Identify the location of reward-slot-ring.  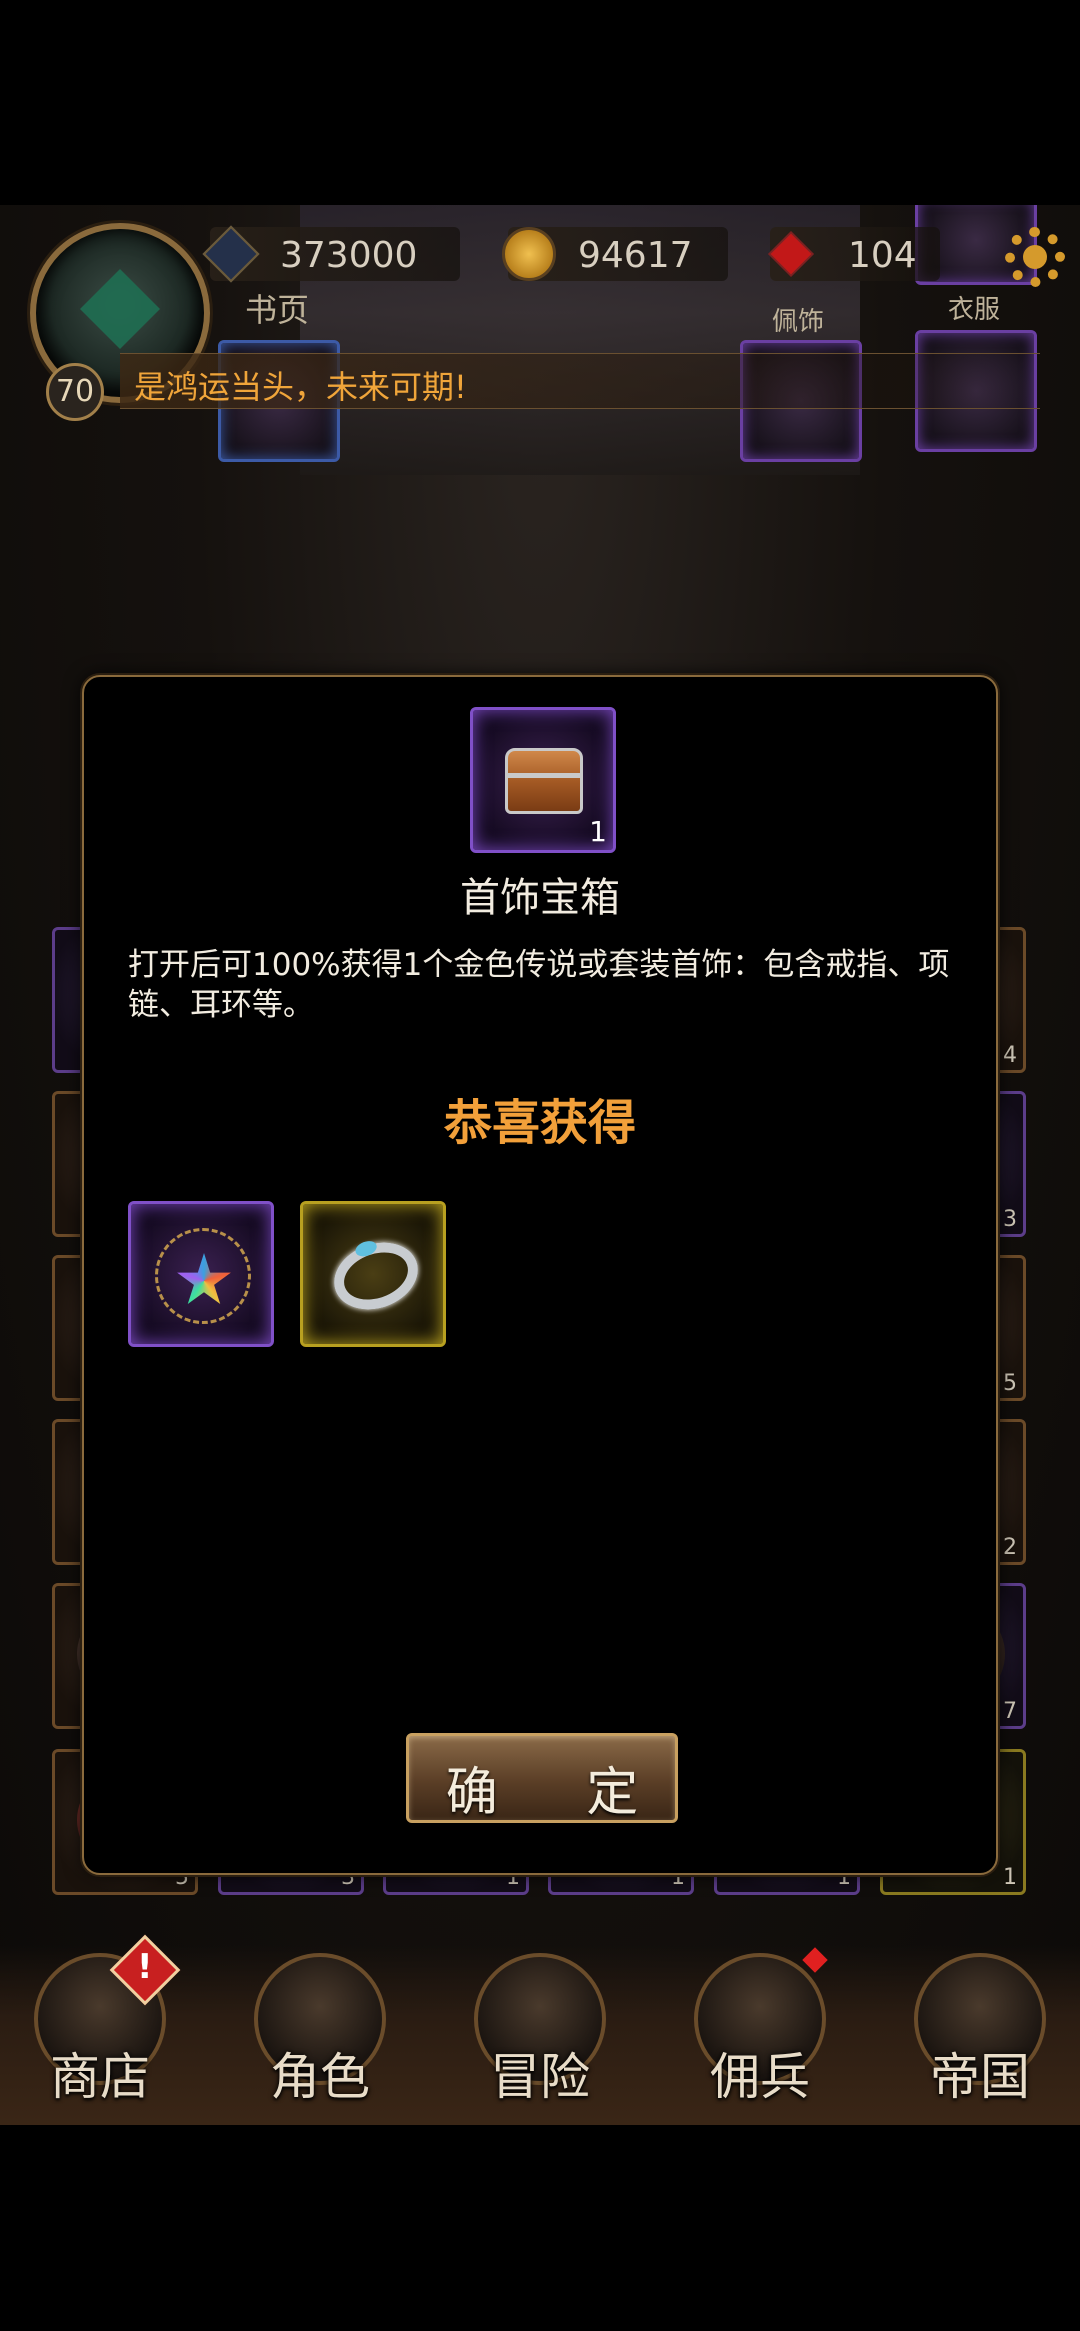
(373, 1274).